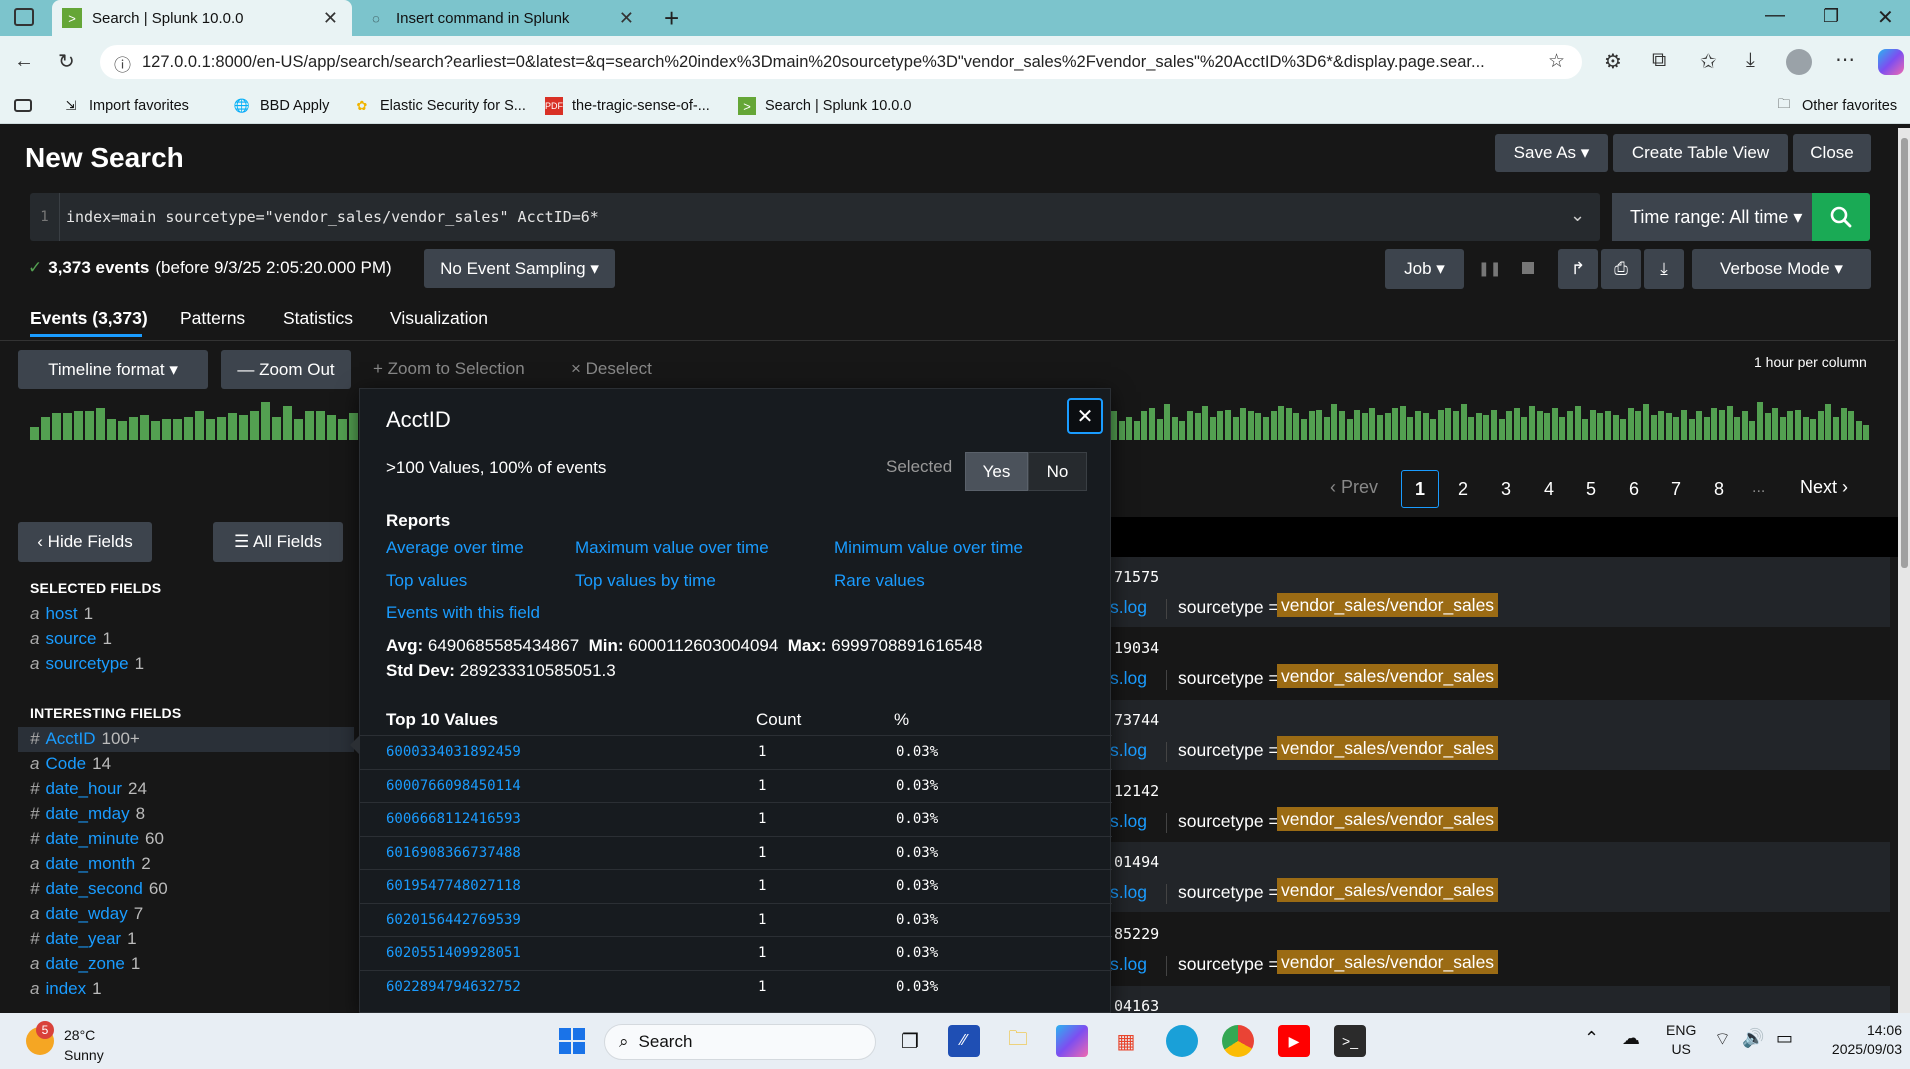 Image resolution: width=1910 pixels, height=1069 pixels. I want to click on report-minimum-over-time: Minimum value over time, so click(928, 548).